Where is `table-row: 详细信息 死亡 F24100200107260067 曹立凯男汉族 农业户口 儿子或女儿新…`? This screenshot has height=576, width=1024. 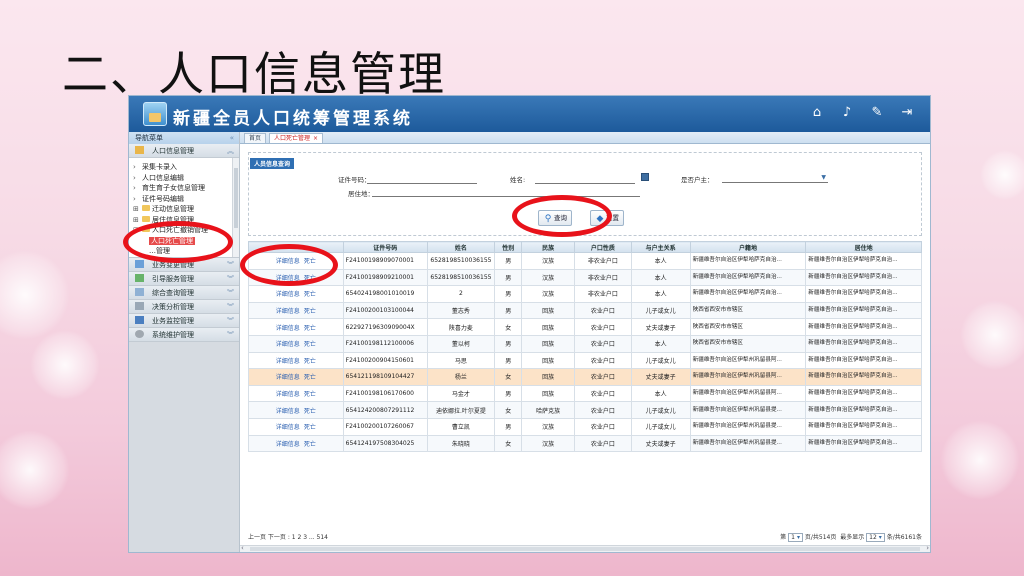
table-row: 详细信息 死亡 F24100200107260067 曹立凯男汉族 农业户口 儿子或女儿新… is located at coordinates (585, 426).